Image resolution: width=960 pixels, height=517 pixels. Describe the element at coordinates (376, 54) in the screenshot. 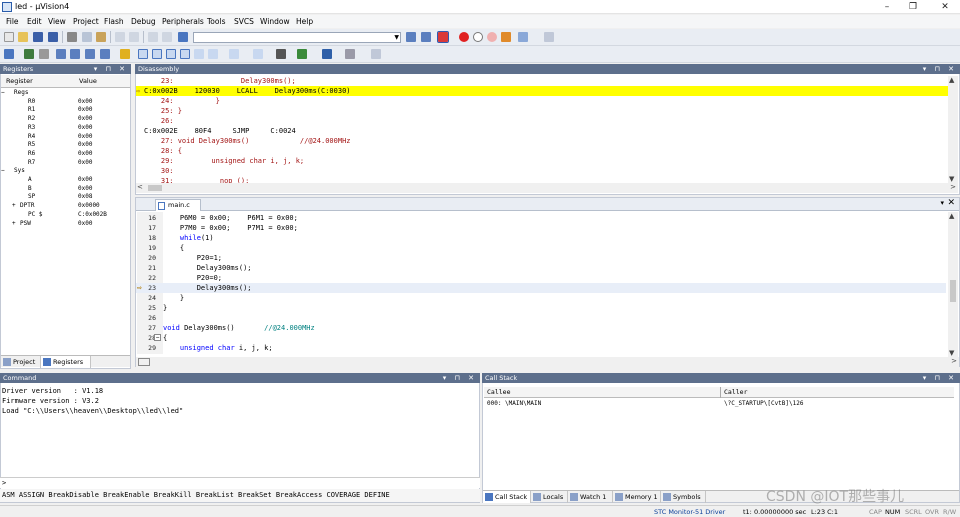

I see `debug-restore-views-icon` at that location.